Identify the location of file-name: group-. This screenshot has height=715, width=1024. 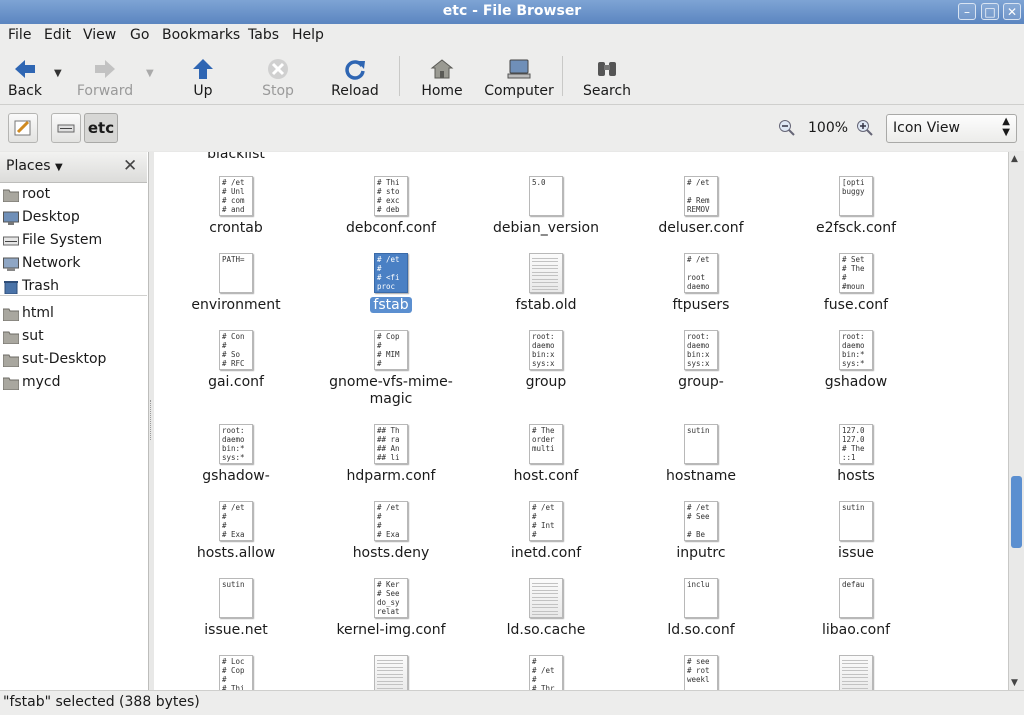
(701, 382).